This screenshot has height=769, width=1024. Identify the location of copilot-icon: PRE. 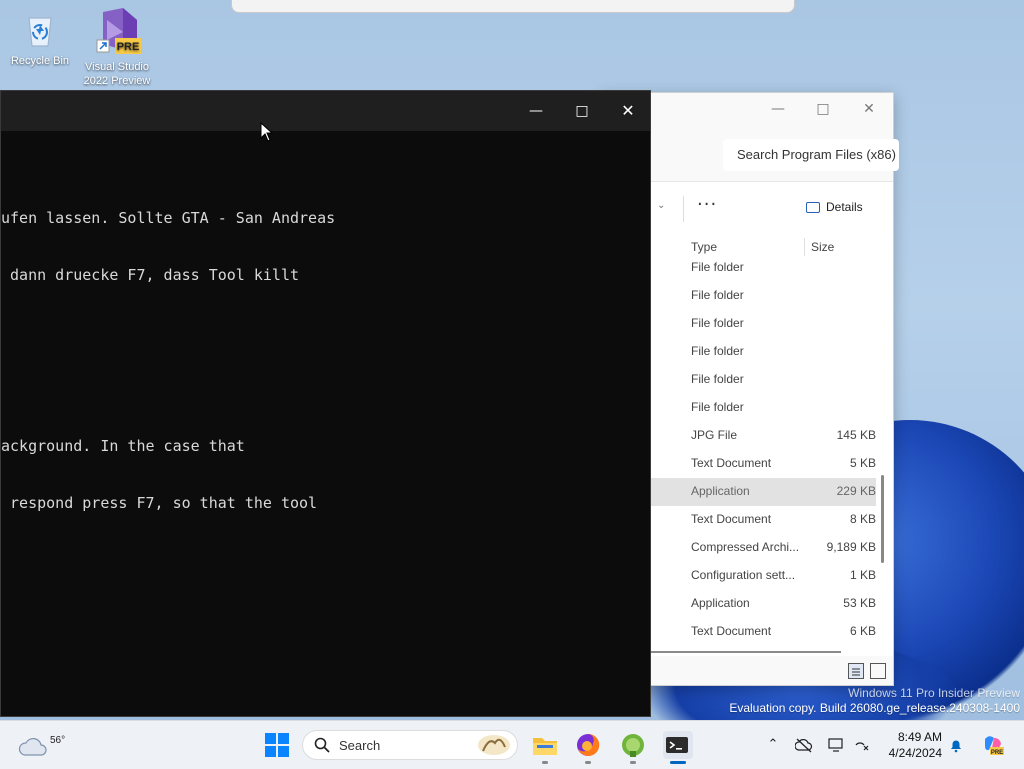
(993, 744).